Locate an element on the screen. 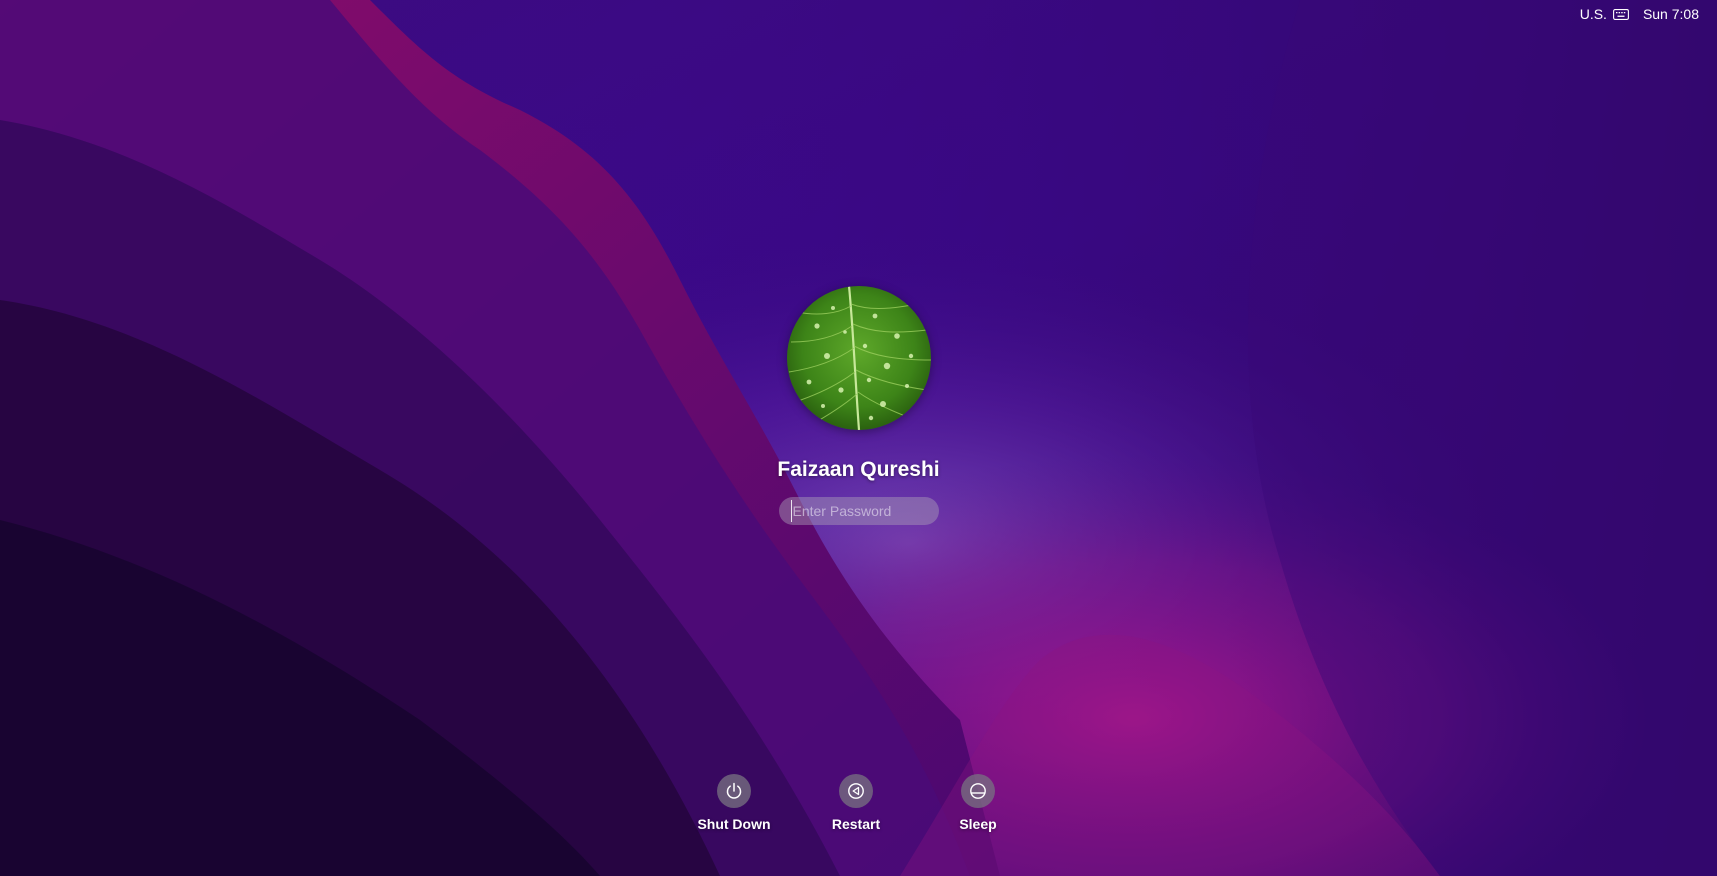 Image resolution: width=1717 pixels, height=876 pixels. restart-button: Restart is located at coordinates (856, 803).